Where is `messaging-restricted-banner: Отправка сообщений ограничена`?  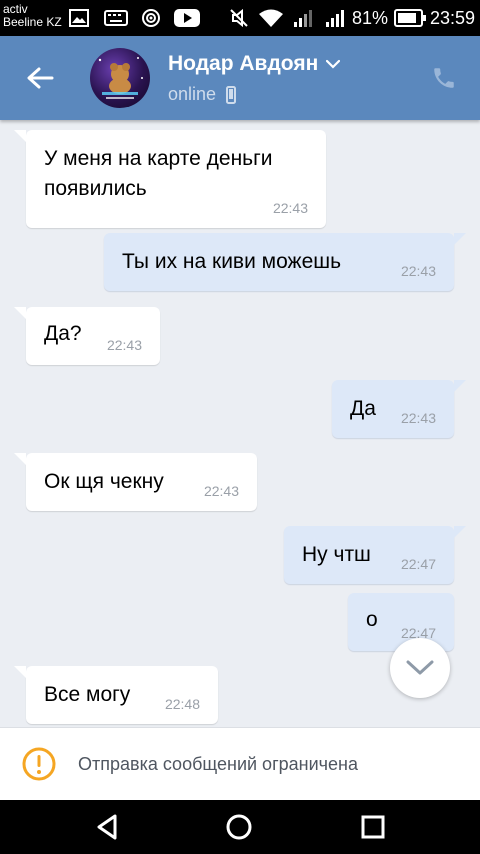 messaging-restricted-banner: Отправка сообщений ограничена is located at coordinates (240, 763).